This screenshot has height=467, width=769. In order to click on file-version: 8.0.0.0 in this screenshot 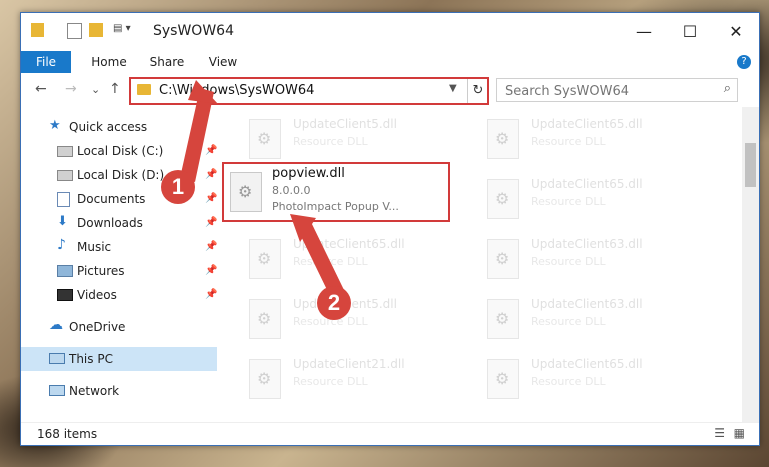, I will do `click(291, 190)`.